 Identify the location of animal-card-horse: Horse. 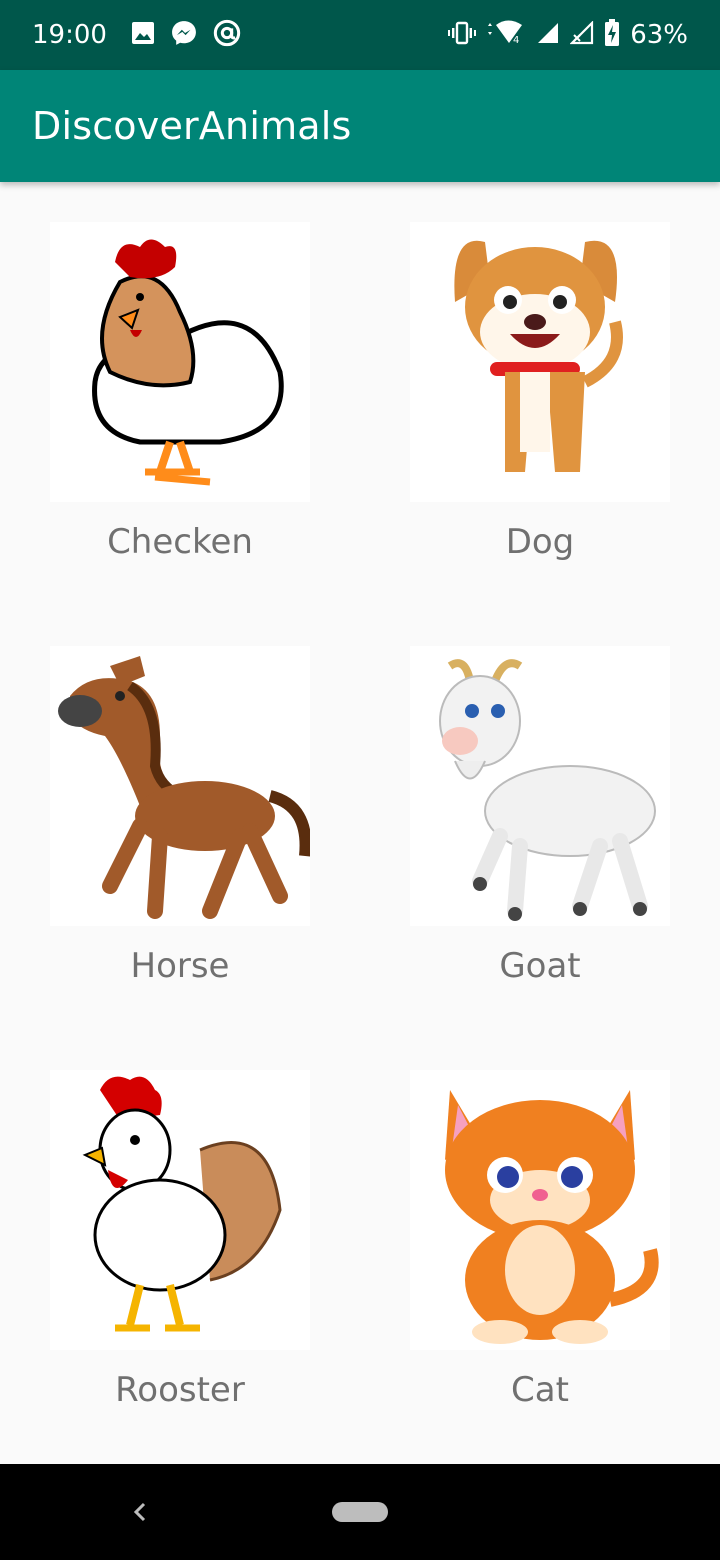
(180, 818).